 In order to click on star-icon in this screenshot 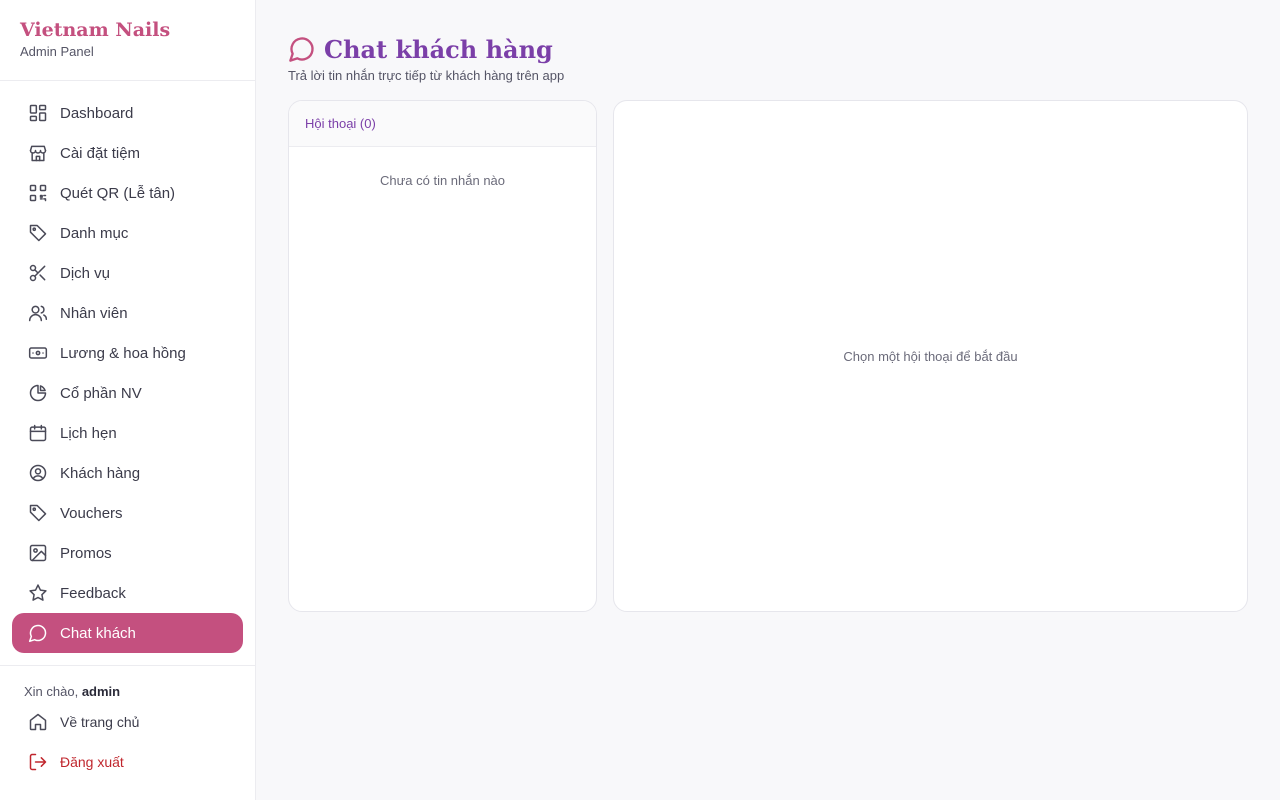, I will do `click(38, 593)`.